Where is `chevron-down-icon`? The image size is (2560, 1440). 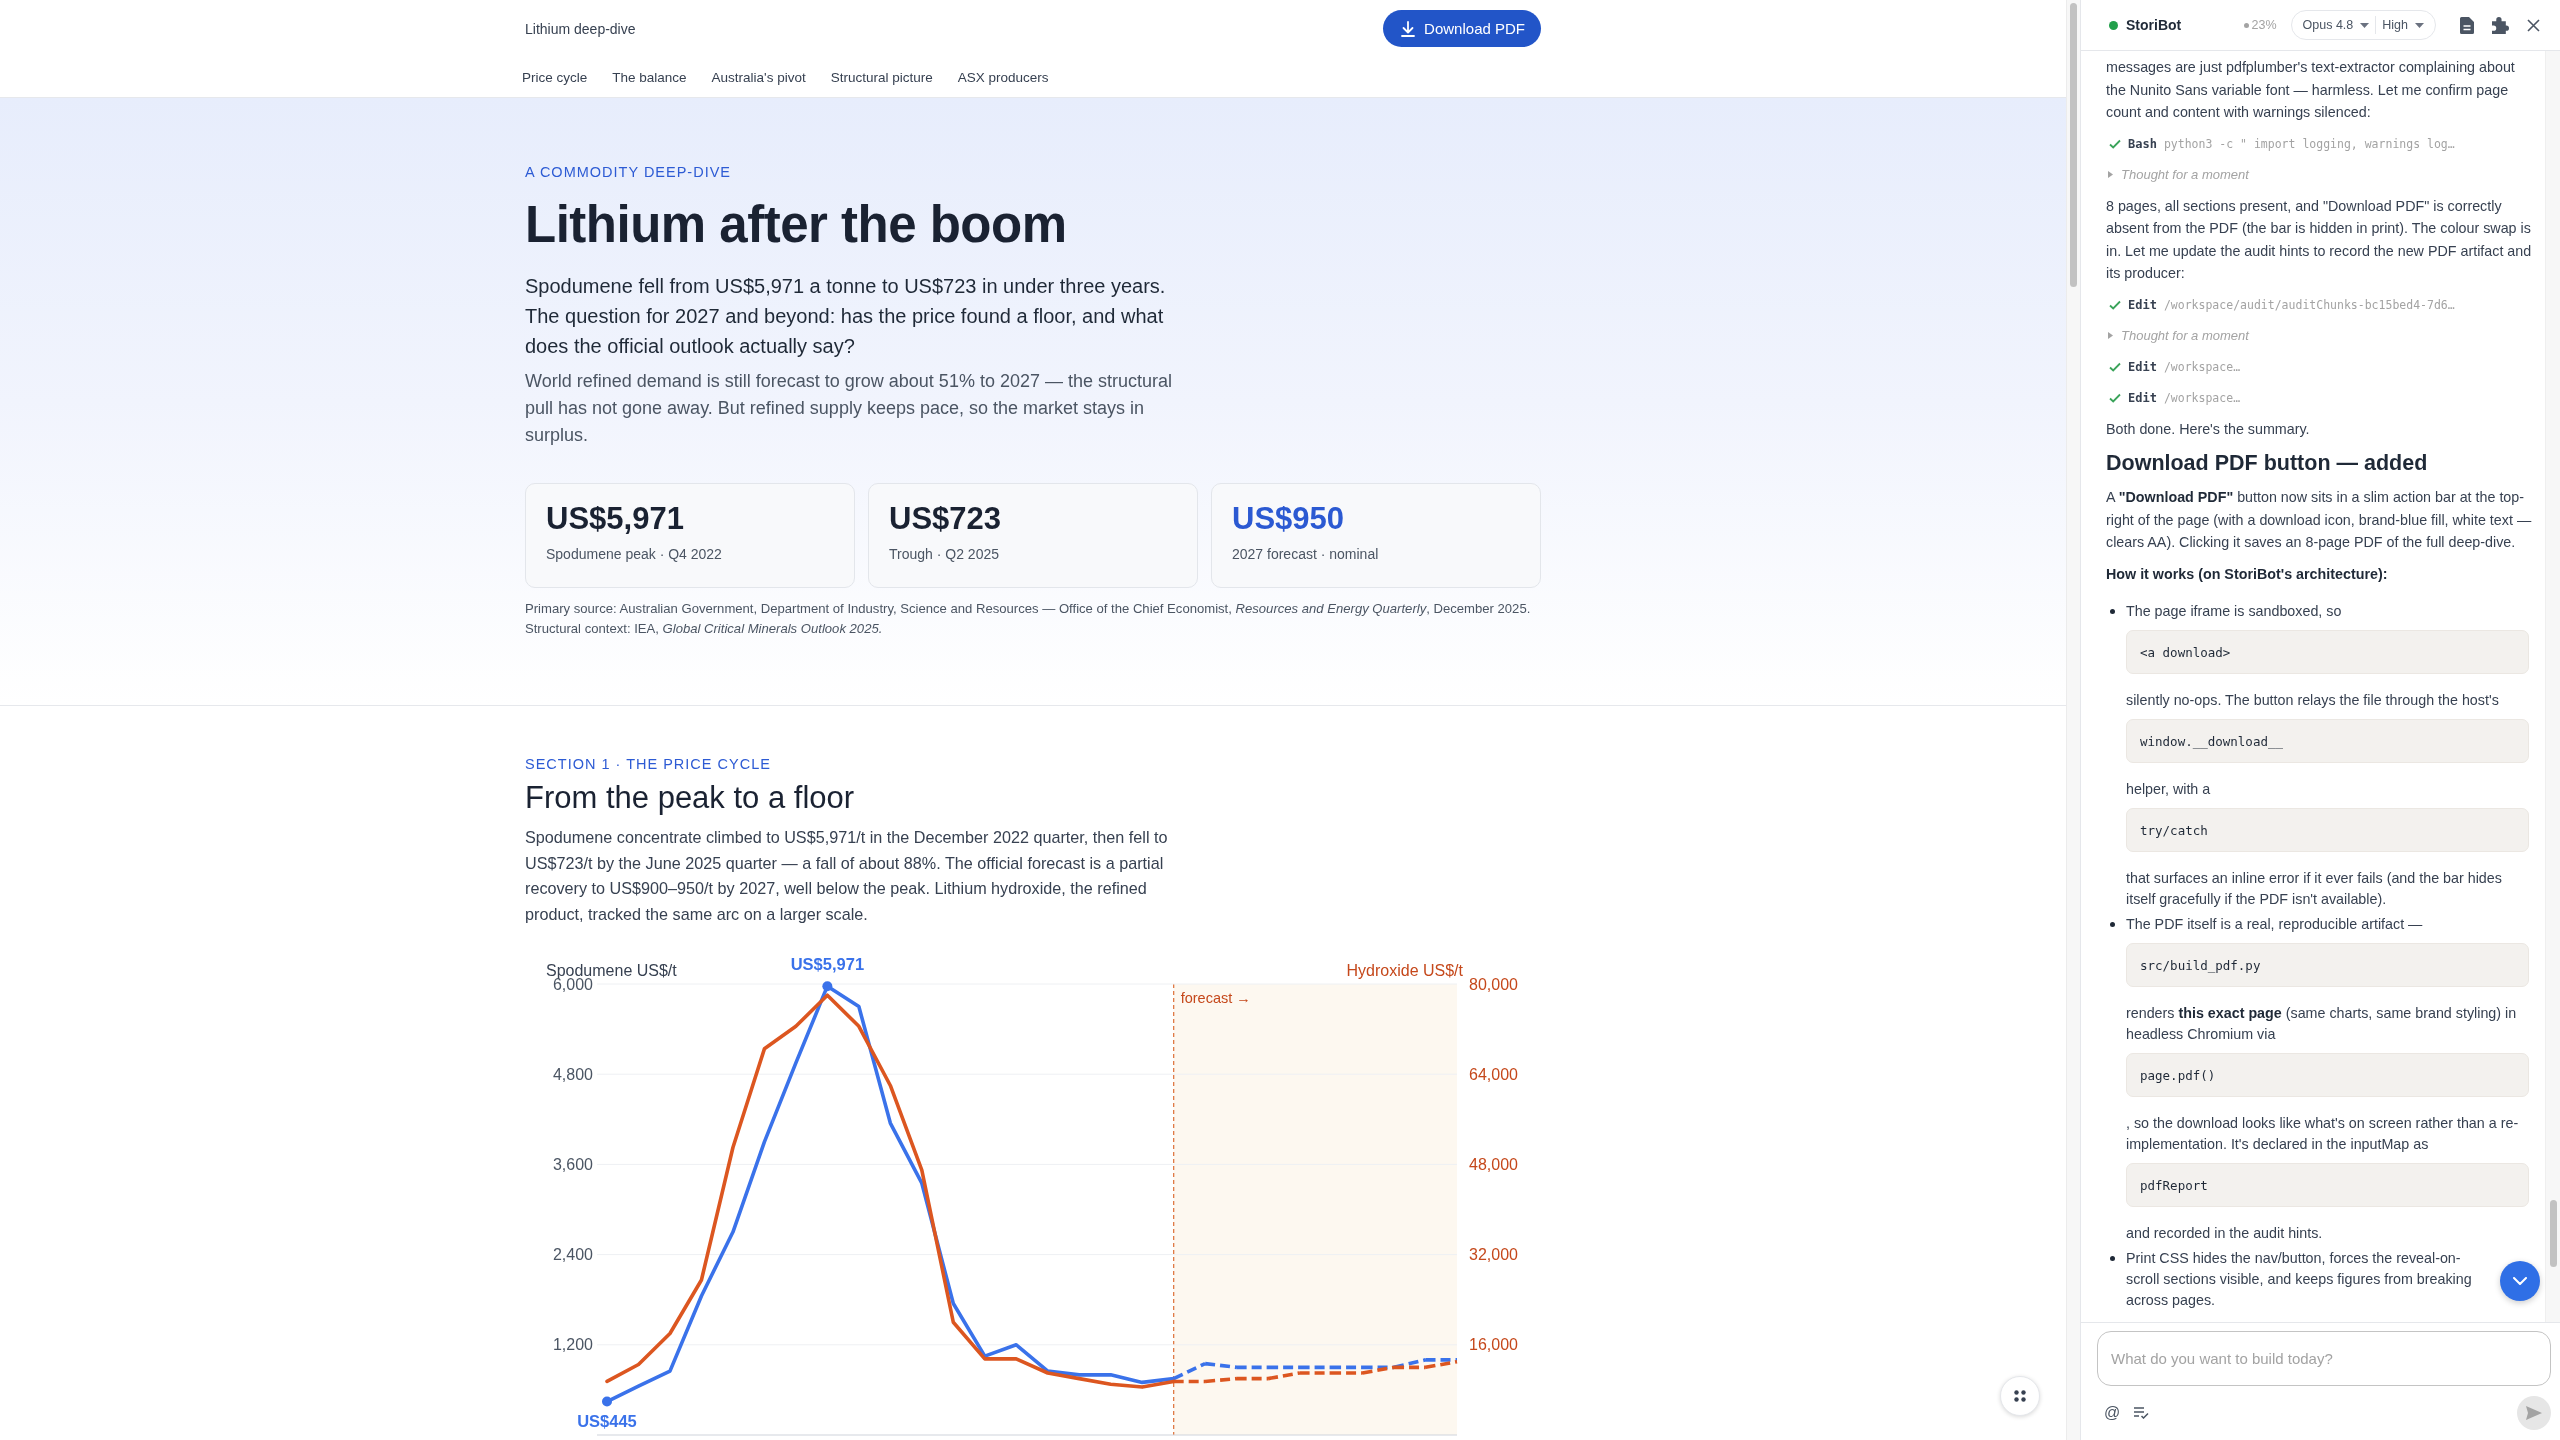
chevron-down-icon is located at coordinates (2520, 1281).